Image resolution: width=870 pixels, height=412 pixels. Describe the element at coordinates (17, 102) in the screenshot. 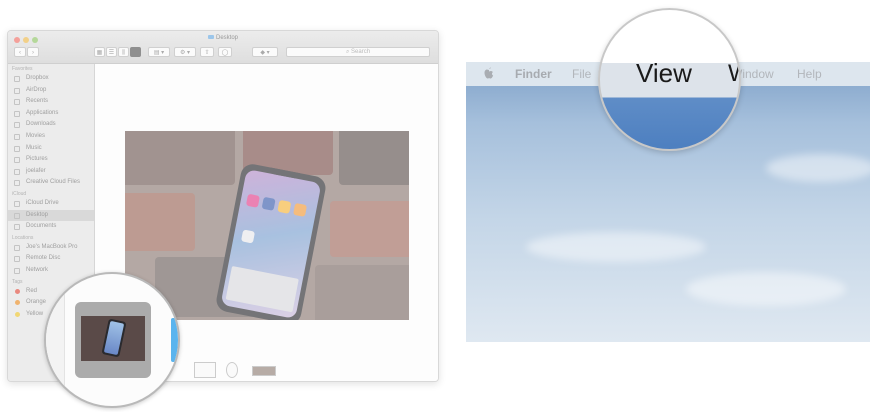

I see `clock-icon` at that location.